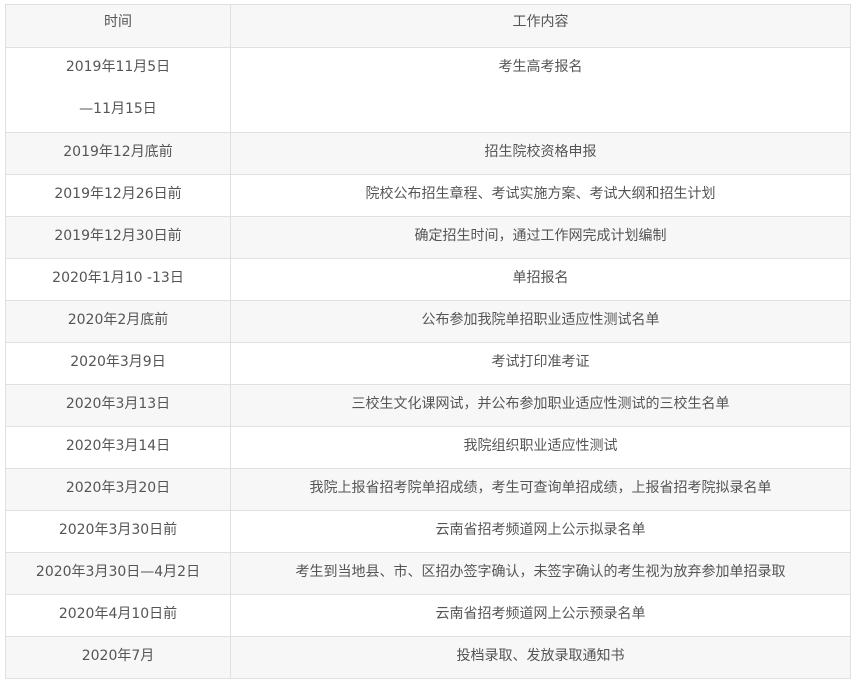  I want to click on table-row: 2020年1月10 -13日 单招报名, so click(428, 279).